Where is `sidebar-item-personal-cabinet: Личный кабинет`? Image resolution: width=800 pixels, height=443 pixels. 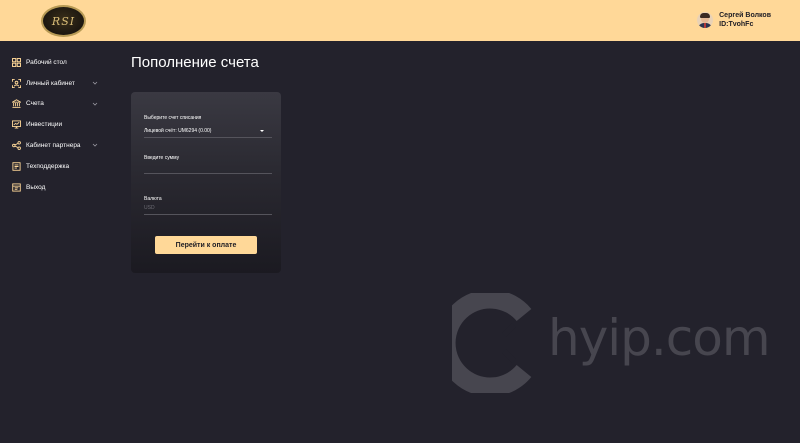
sidebar-item-personal-cabinet: Личный кабинет is located at coordinates (60, 83).